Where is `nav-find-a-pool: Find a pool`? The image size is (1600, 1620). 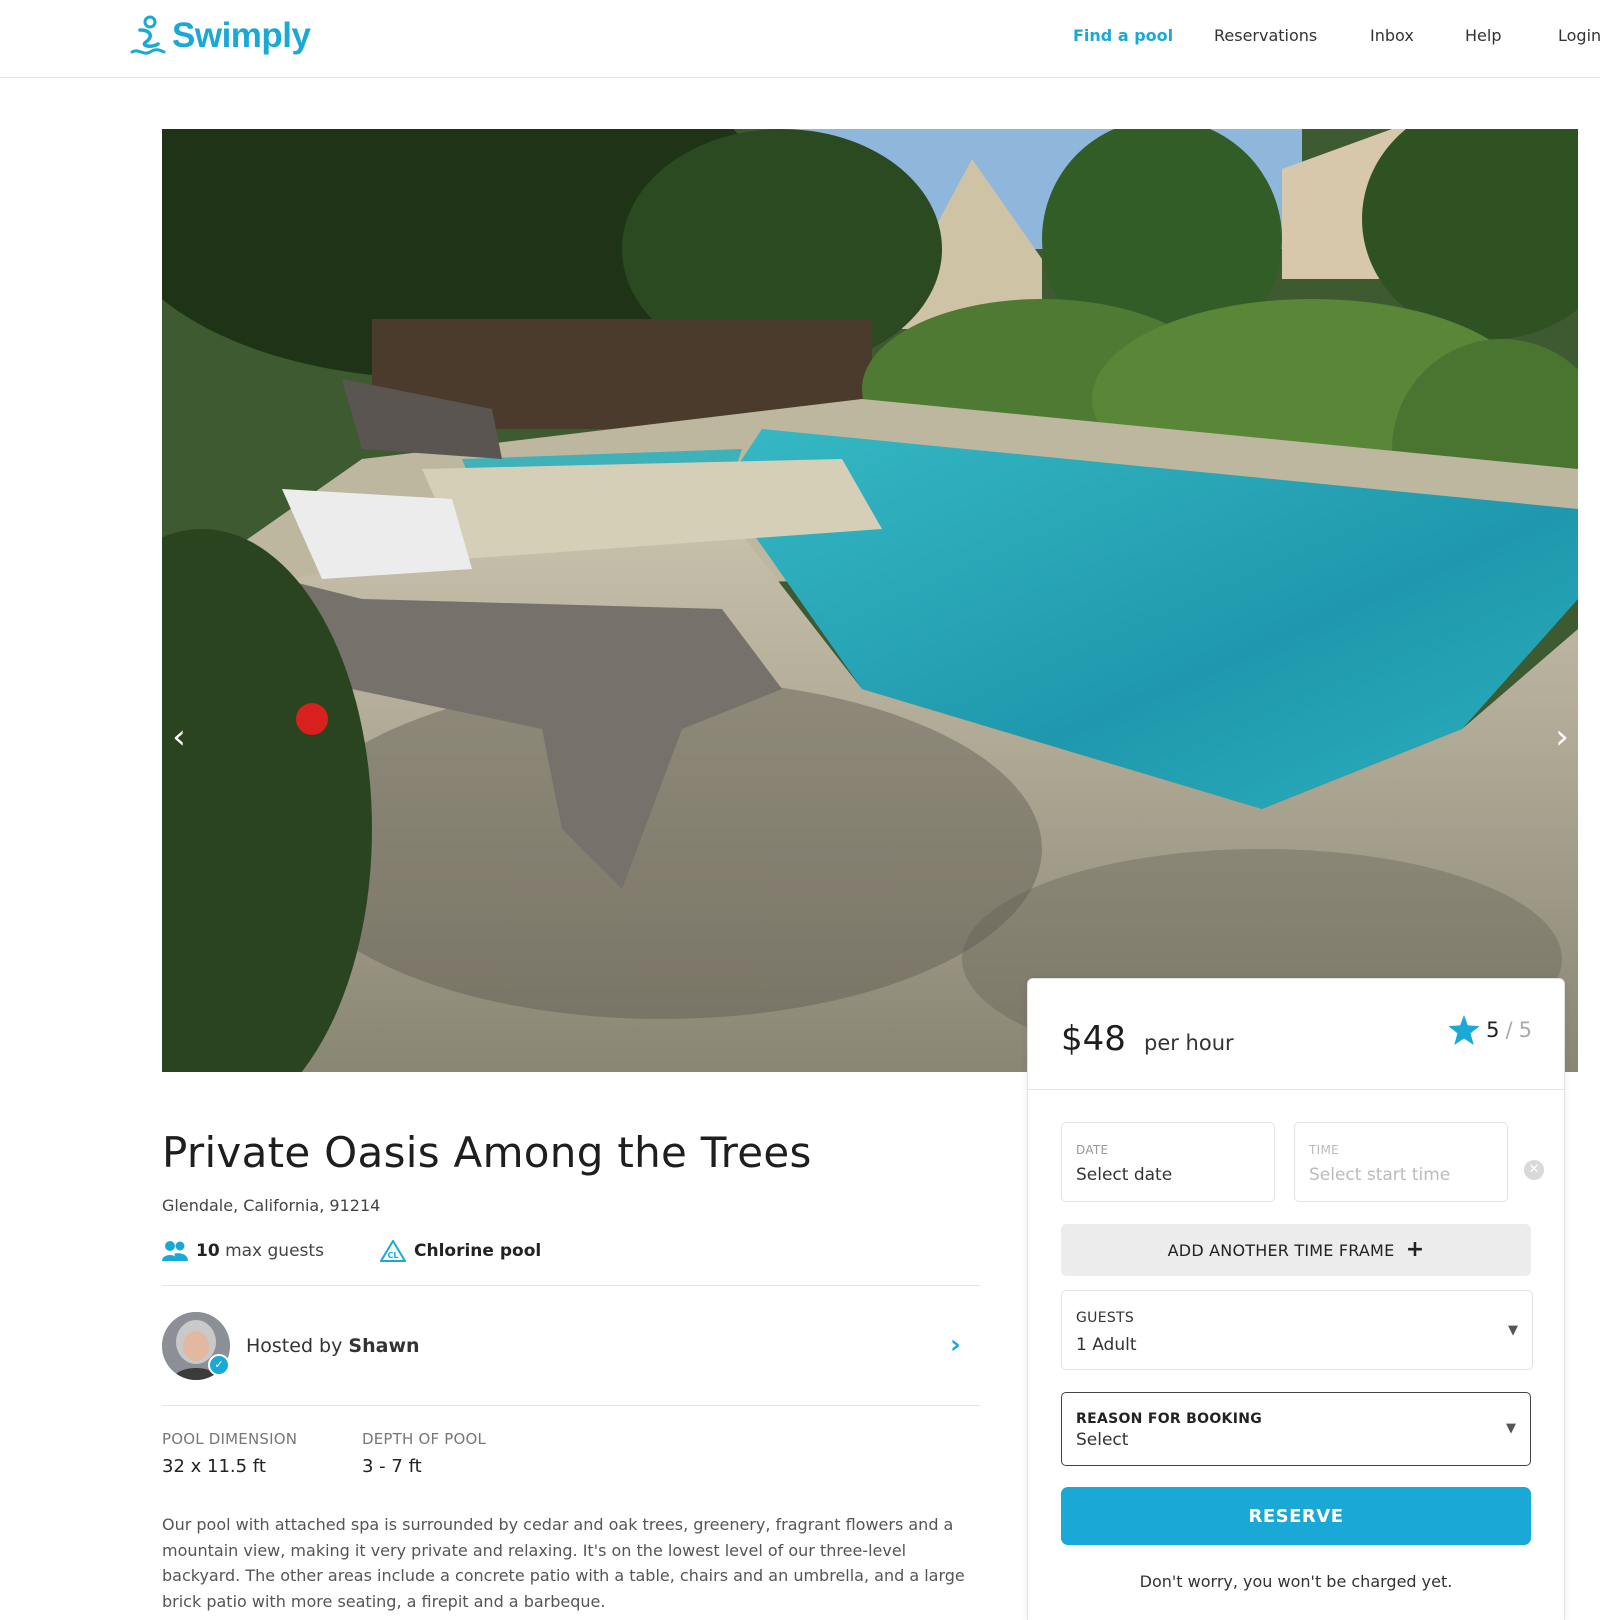 nav-find-a-pool: Find a pool is located at coordinates (1123, 35).